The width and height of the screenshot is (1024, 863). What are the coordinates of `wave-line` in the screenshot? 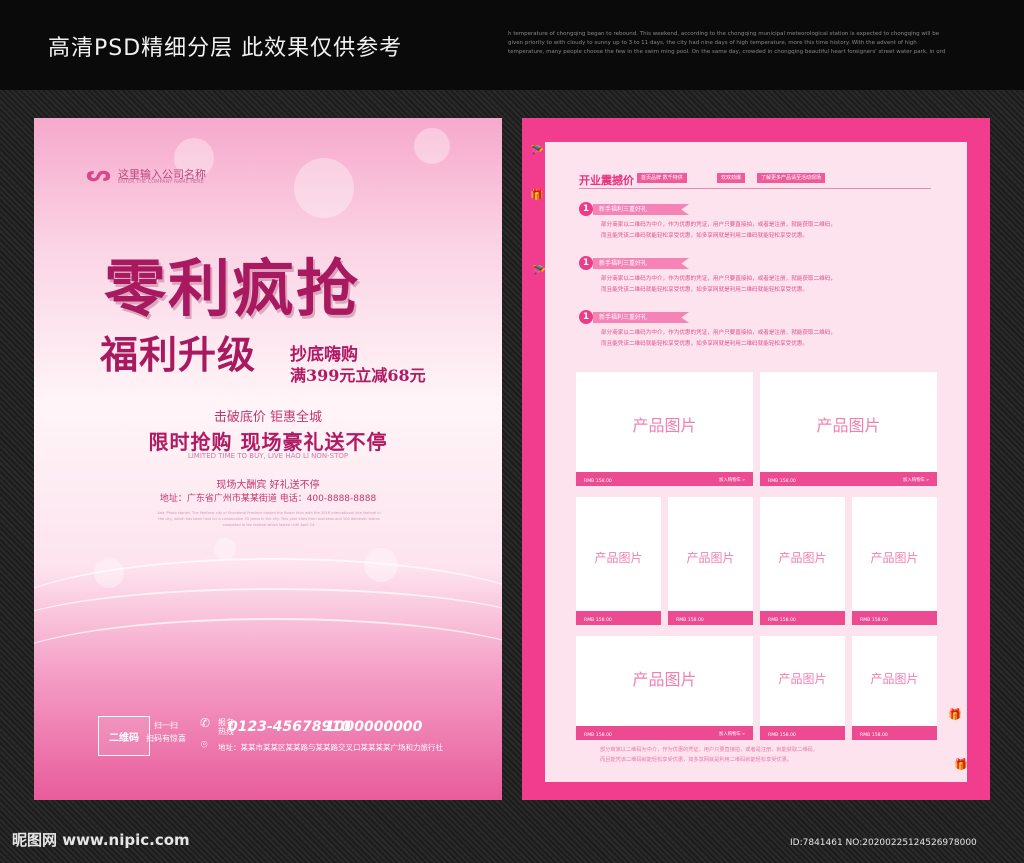 It's located at (268, 669).